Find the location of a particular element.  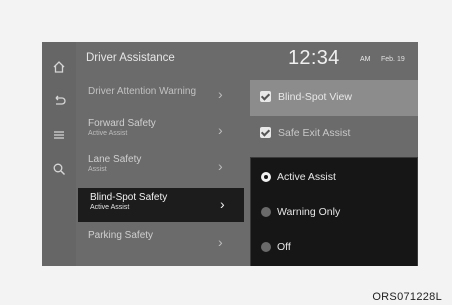

radio-option-active-assist: Active Assist is located at coordinates (334, 177).